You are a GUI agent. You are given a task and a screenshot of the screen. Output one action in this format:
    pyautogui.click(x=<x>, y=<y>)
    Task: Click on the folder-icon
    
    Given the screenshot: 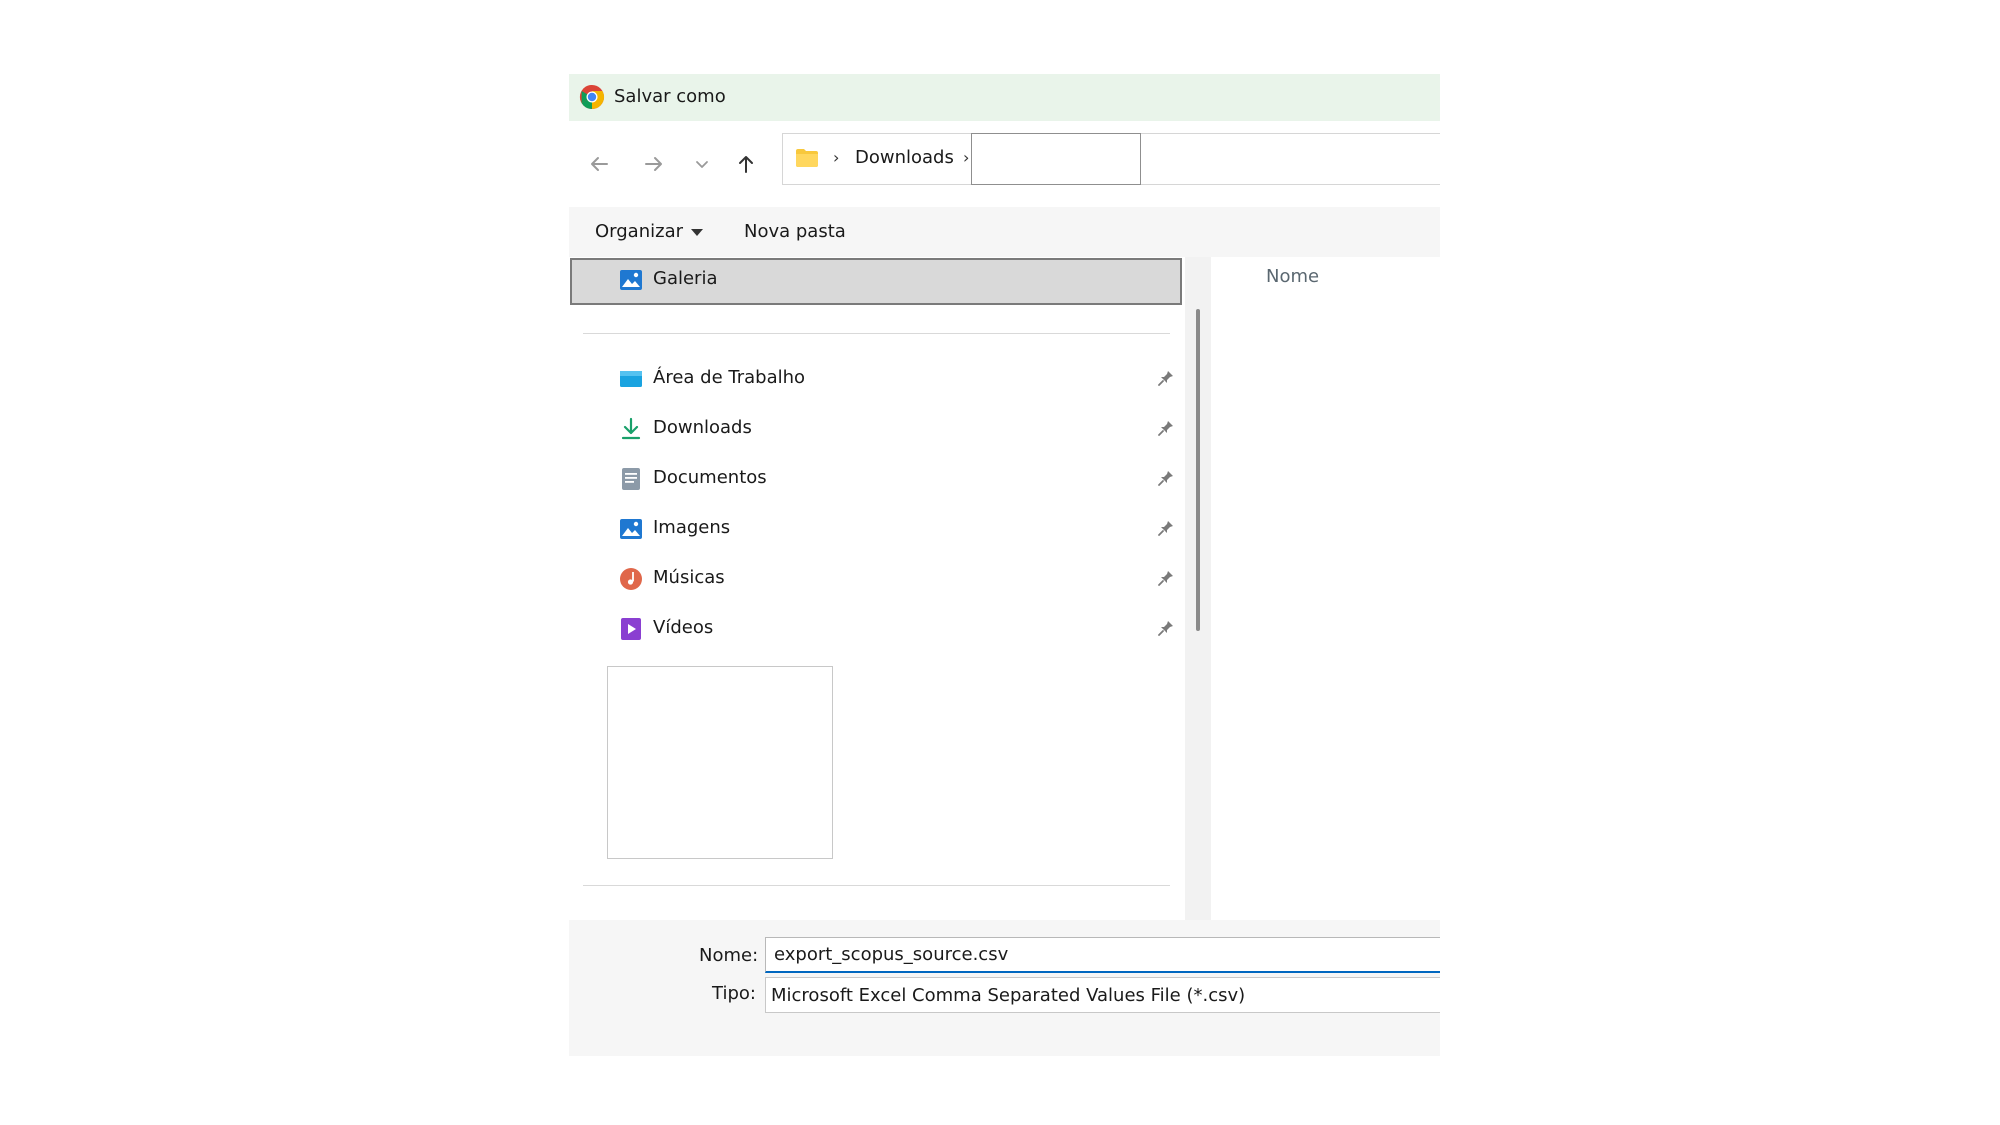 What is the action you would take?
    pyautogui.click(x=807, y=158)
    